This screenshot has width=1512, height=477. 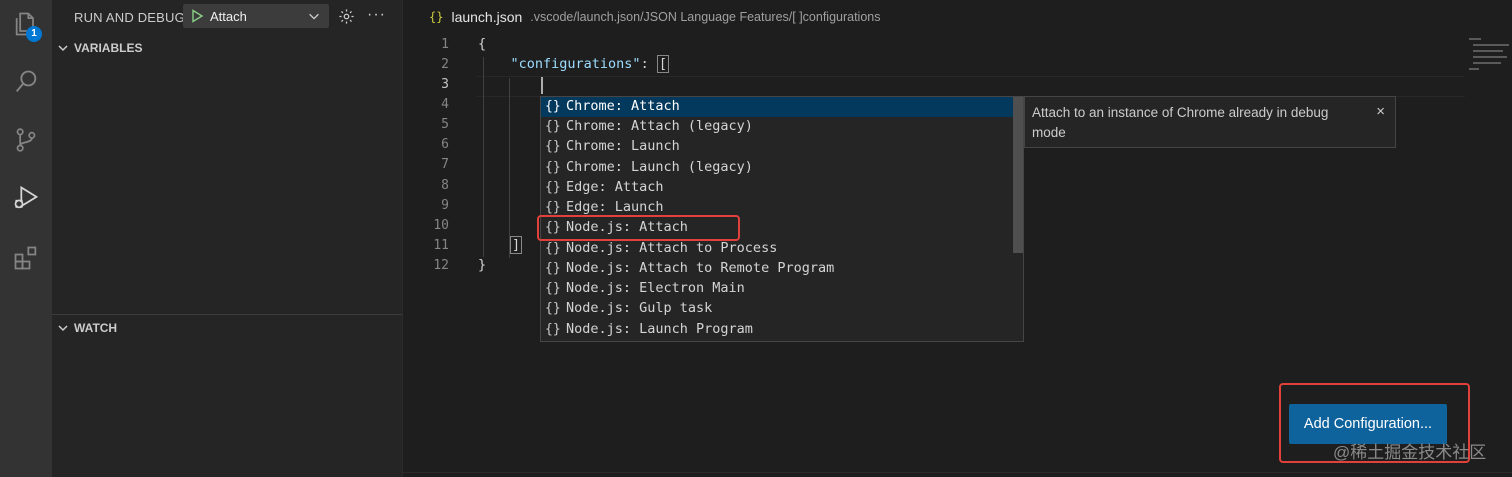 What do you see at coordinates (96, 328) in the screenshot?
I see `watch-label: WATCH` at bounding box center [96, 328].